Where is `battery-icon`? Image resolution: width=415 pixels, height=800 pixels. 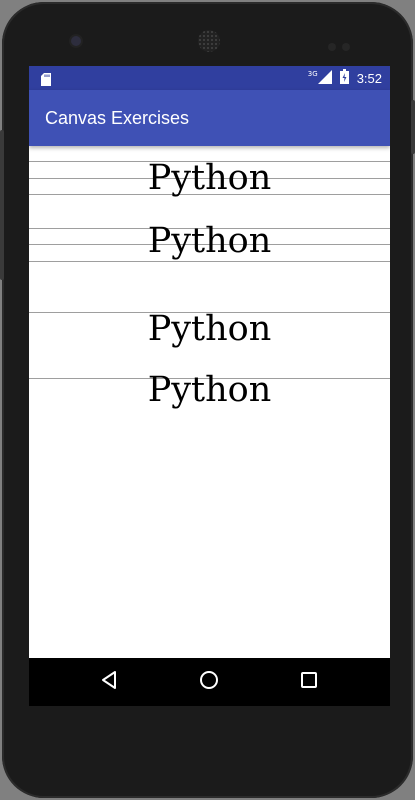
battery-icon is located at coordinates (344, 78).